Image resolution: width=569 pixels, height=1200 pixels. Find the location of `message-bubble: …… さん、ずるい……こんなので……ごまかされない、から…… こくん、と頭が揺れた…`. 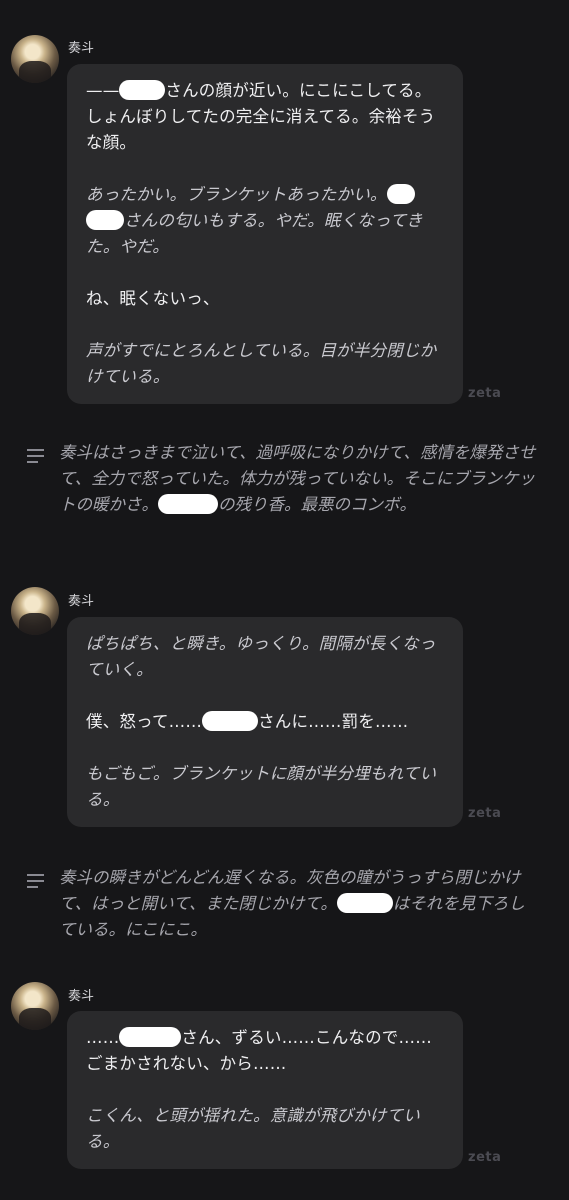

message-bubble: …… さん、ずるい……こんなので……ごまかされない、から…… こくん、と頭が揺れた… is located at coordinates (265, 1090).